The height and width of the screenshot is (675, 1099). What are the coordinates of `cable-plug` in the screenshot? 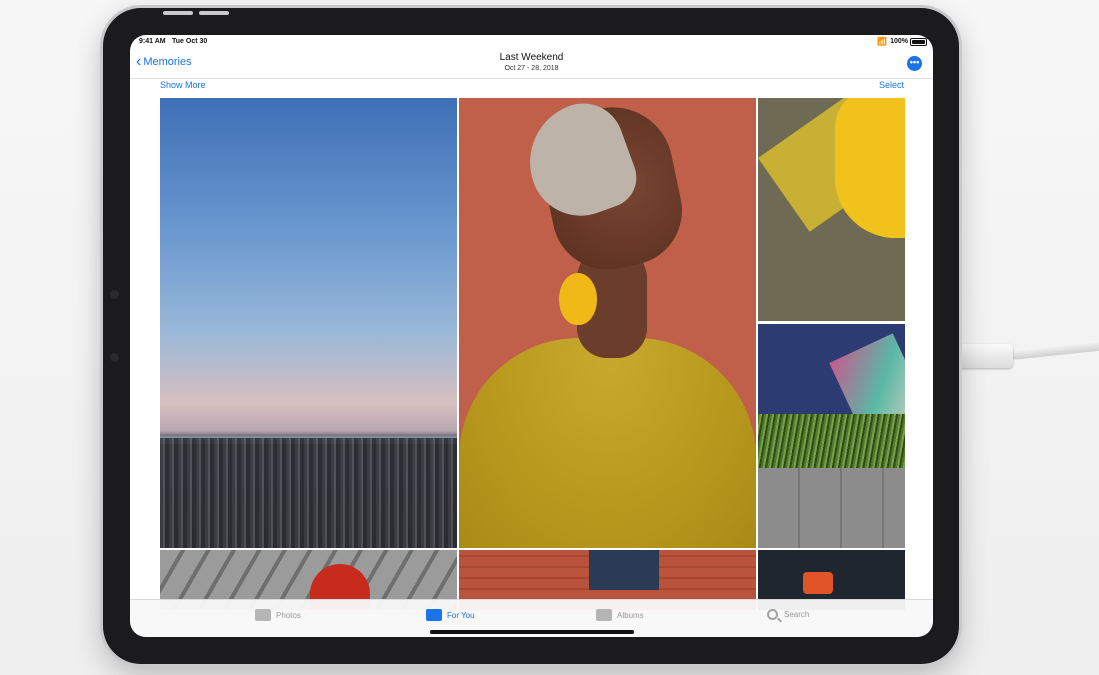 It's located at (984, 356).